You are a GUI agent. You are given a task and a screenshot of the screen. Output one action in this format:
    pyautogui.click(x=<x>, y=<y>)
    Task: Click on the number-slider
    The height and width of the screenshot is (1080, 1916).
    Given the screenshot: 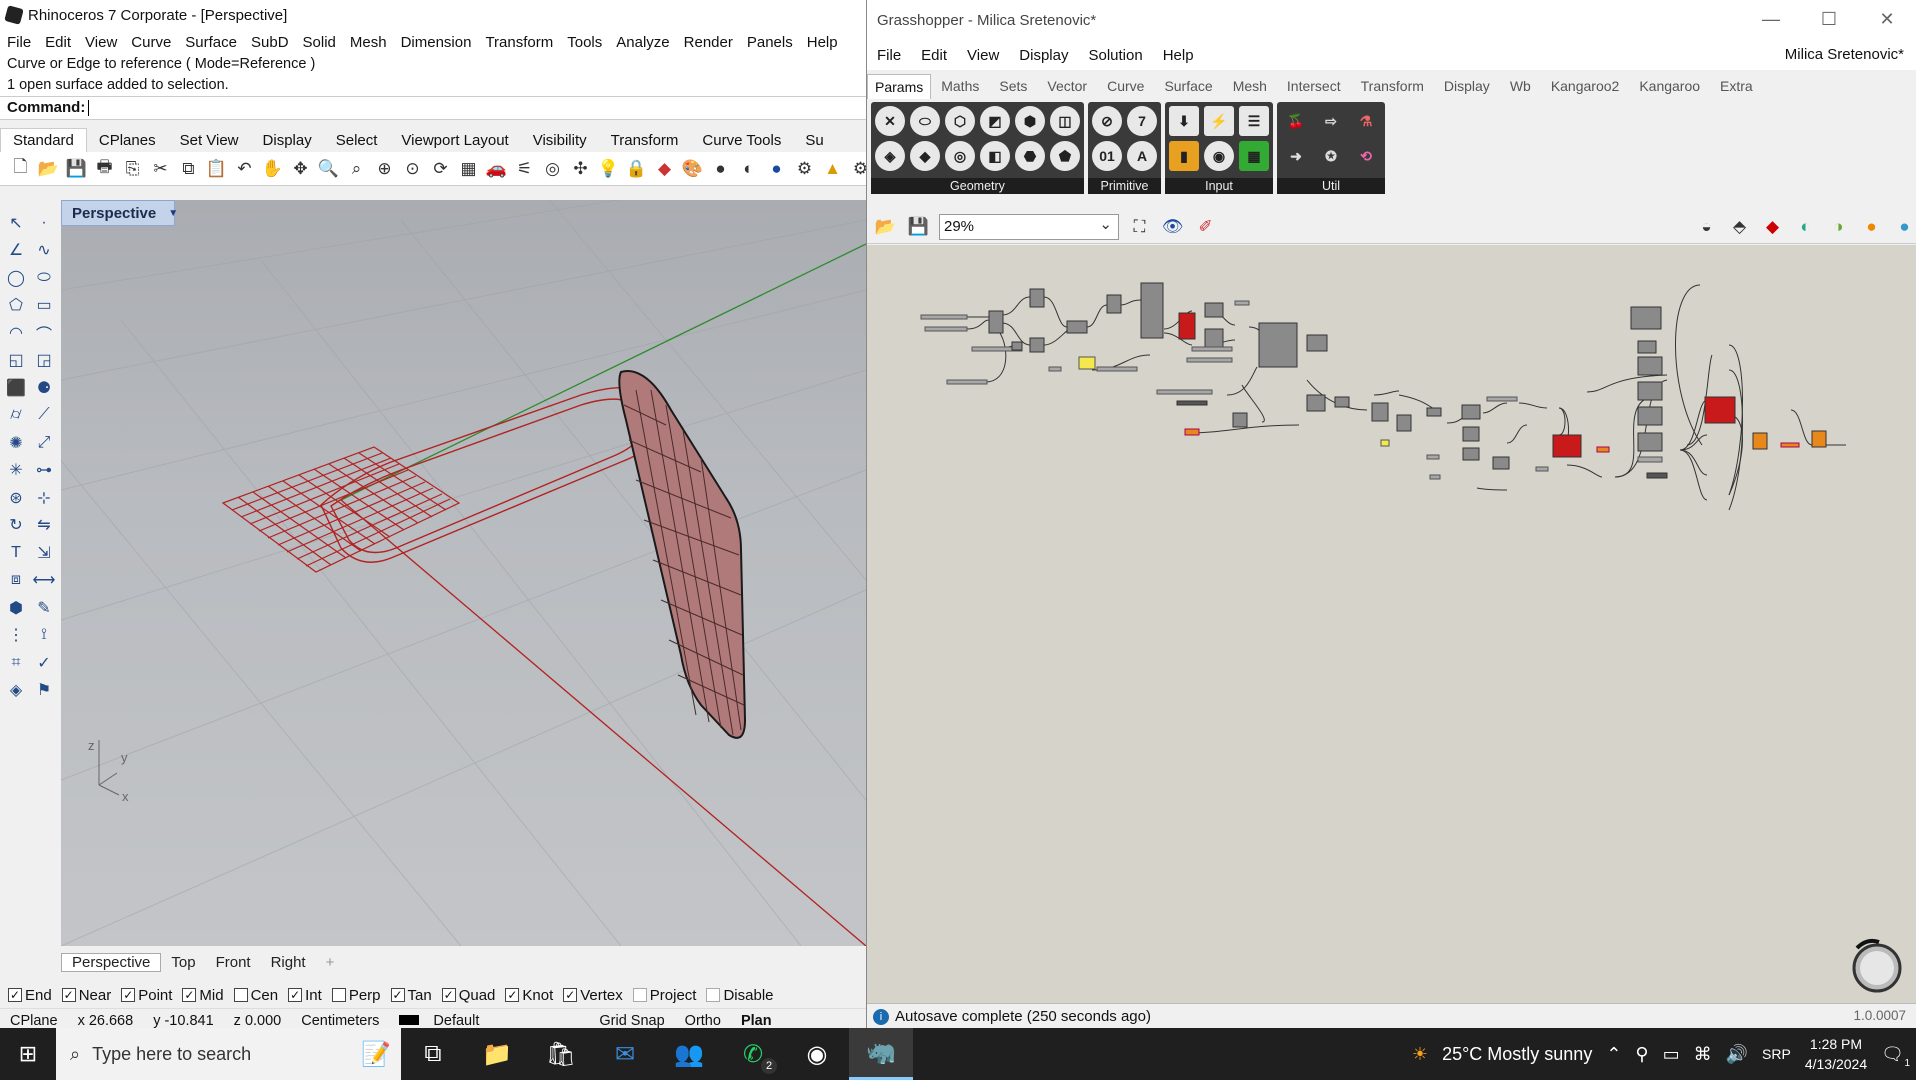 What is the action you would take?
    pyautogui.click(x=1192, y=432)
    